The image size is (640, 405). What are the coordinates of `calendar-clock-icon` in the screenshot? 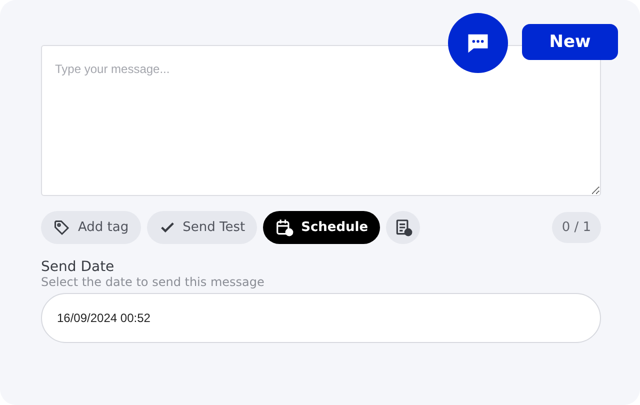 It's located at (284, 227).